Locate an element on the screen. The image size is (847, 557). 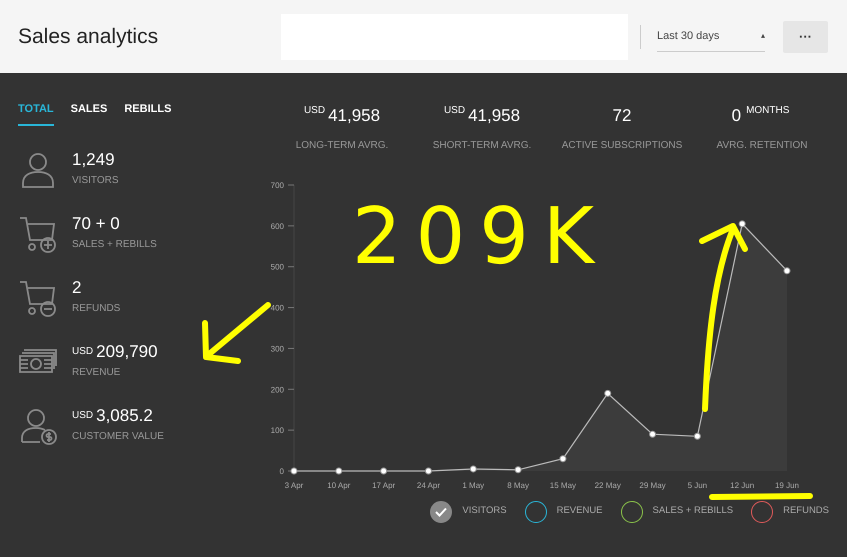
stat-label: AVRG. RETENTION is located at coordinates (762, 145).